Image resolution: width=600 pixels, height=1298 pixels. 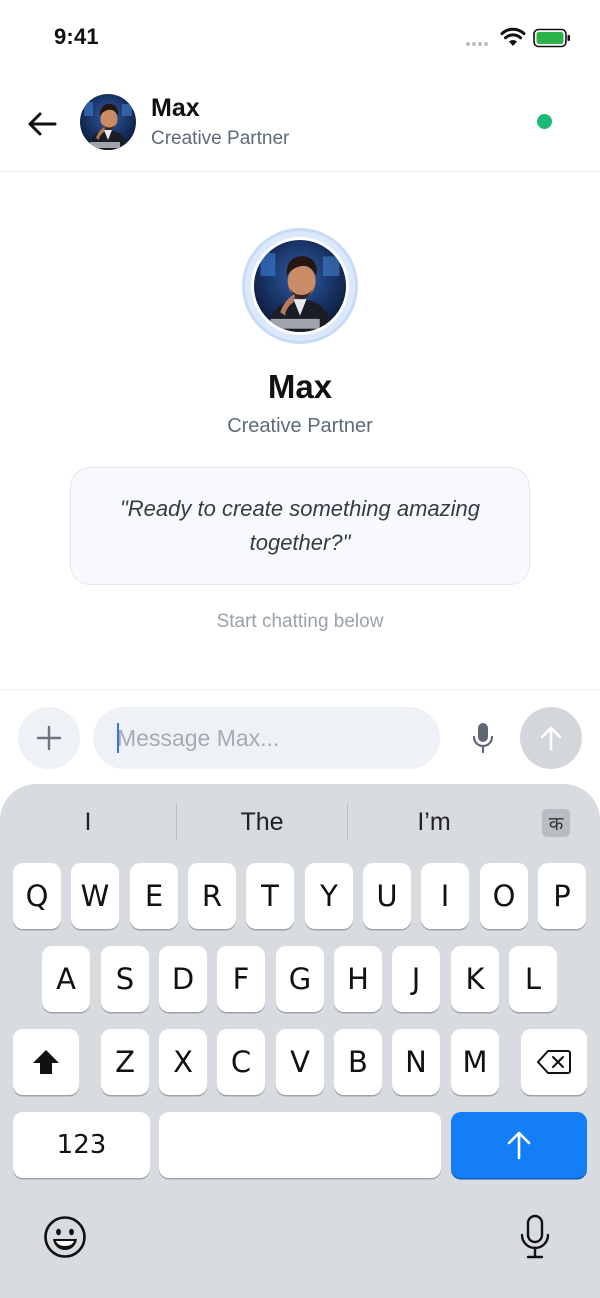 What do you see at coordinates (416, 979) in the screenshot?
I see `key-j: J` at bounding box center [416, 979].